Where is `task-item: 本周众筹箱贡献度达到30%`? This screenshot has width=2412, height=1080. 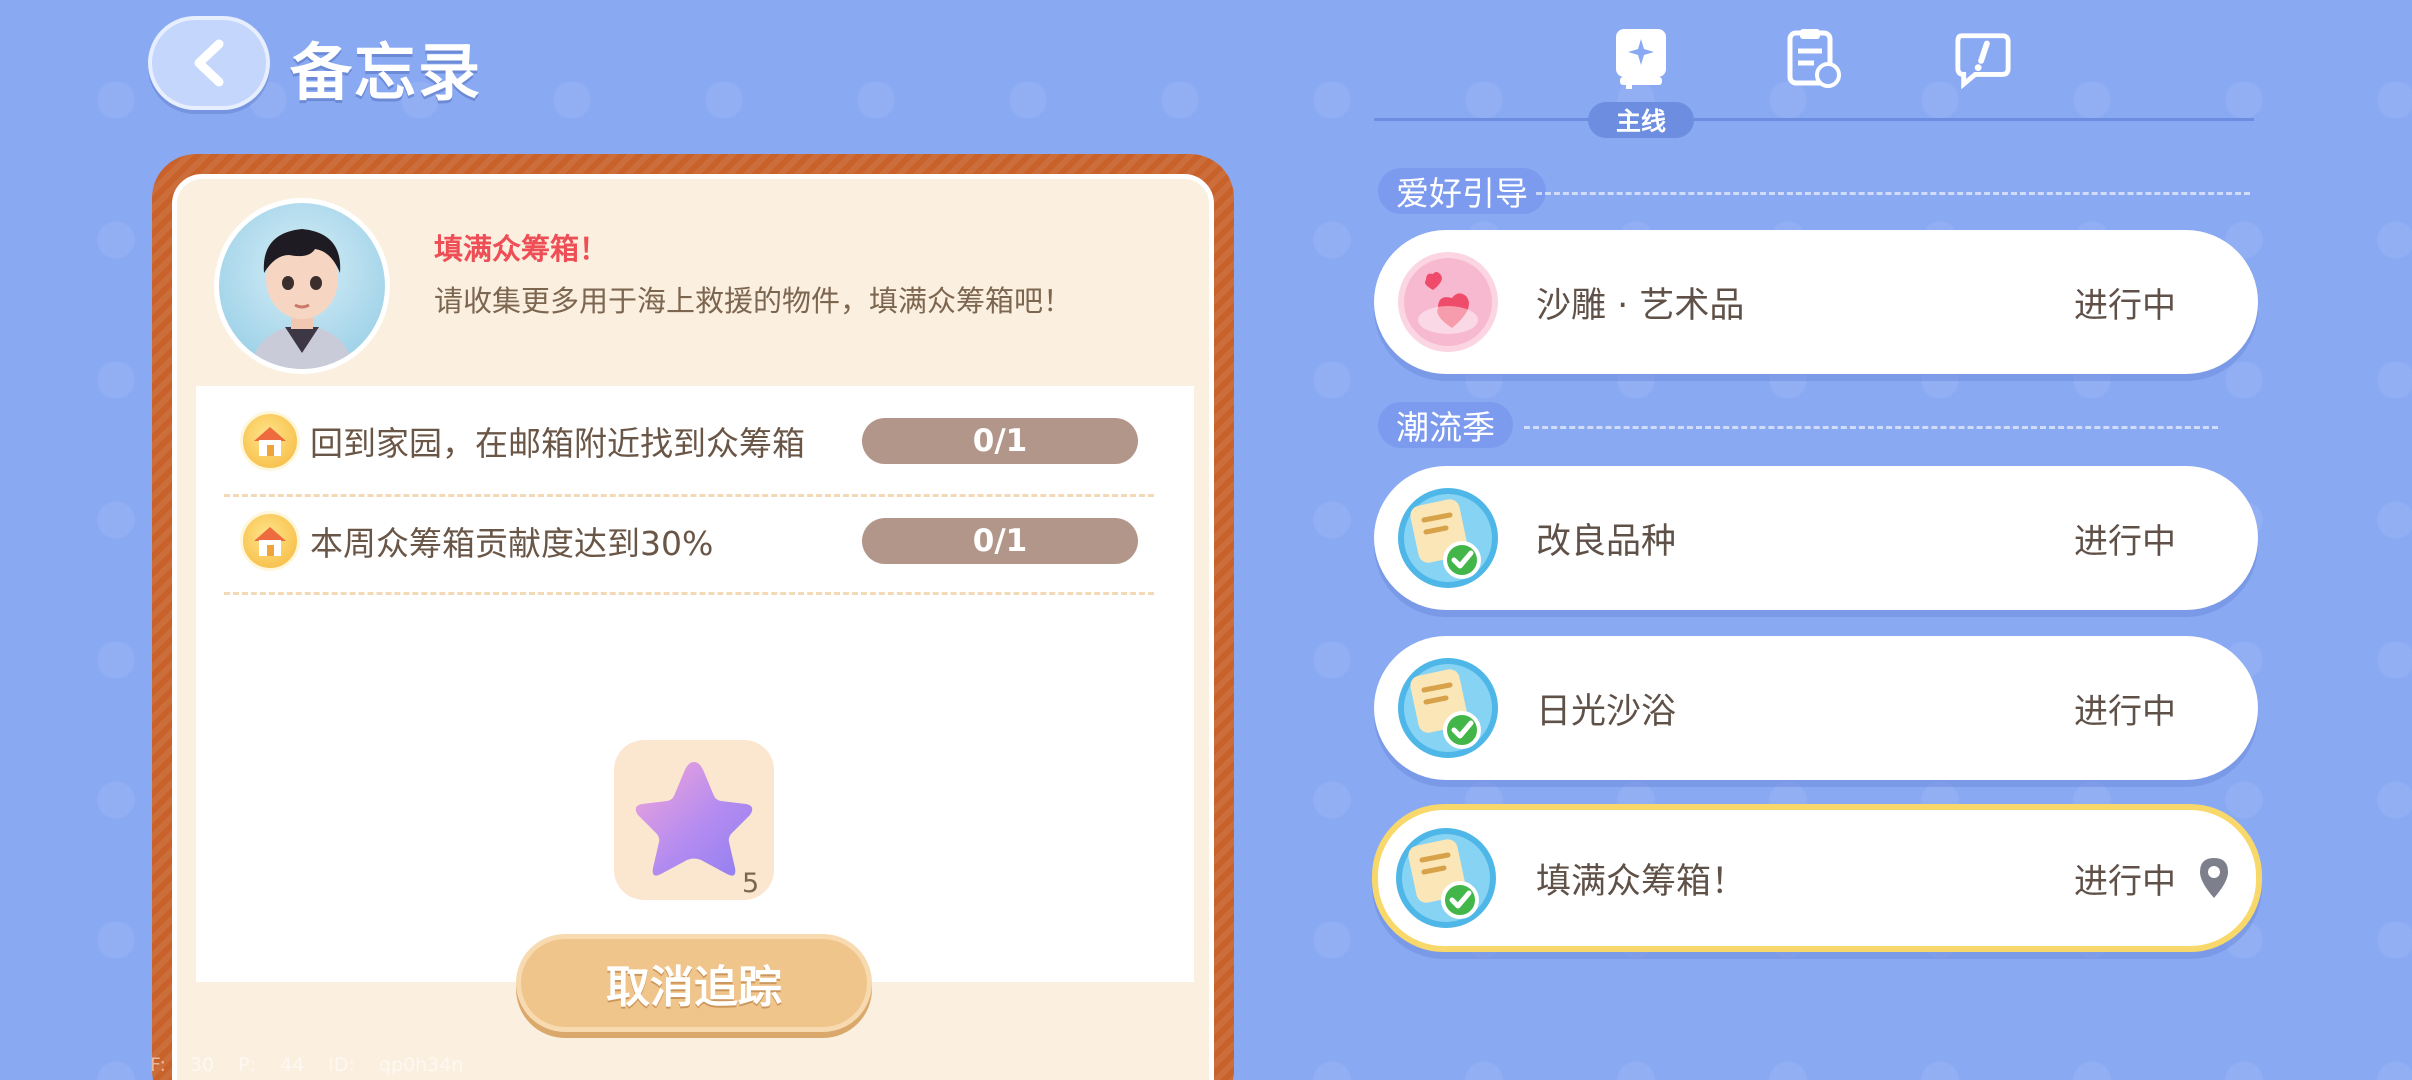
task-item: 本周众筹箱贡献度达到30% is located at coordinates (476, 541).